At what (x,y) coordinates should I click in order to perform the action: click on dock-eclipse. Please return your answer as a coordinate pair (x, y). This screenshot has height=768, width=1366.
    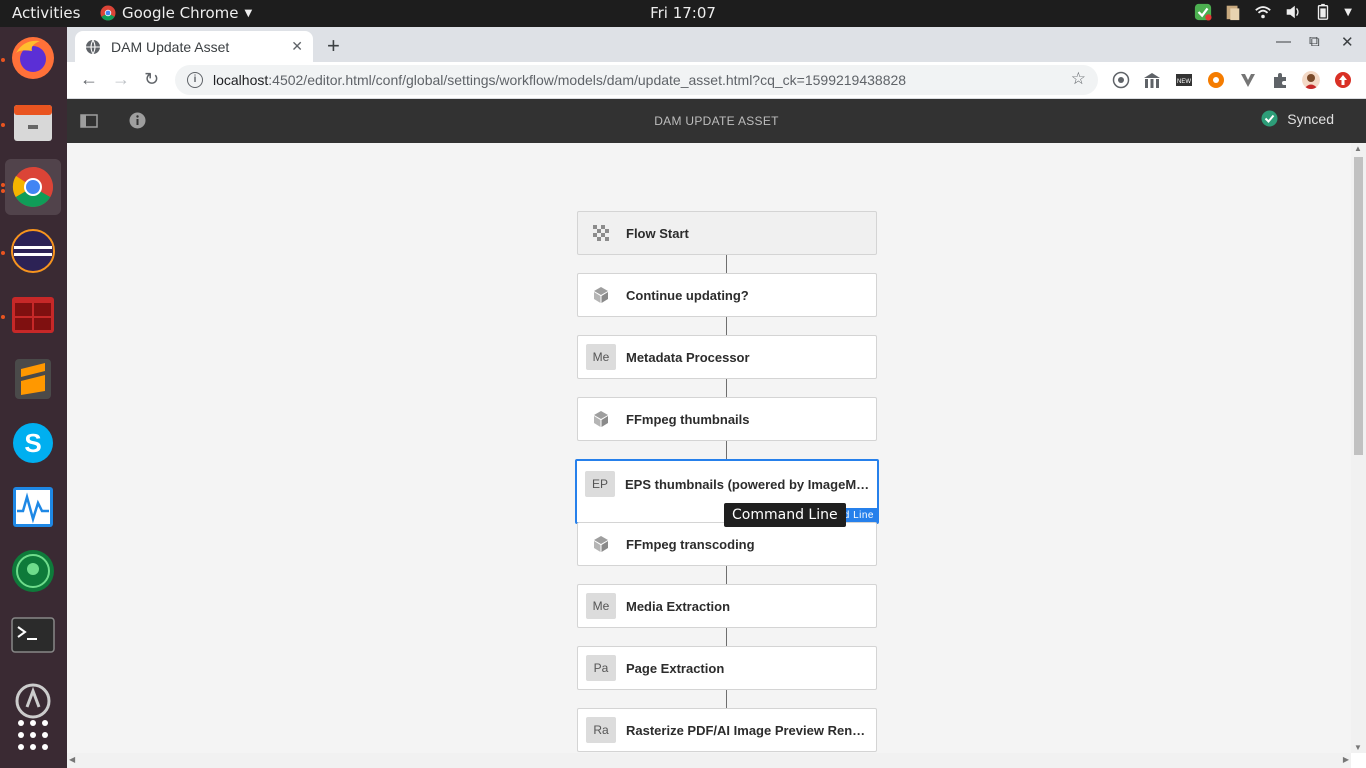
    Looking at the image, I should click on (33, 251).